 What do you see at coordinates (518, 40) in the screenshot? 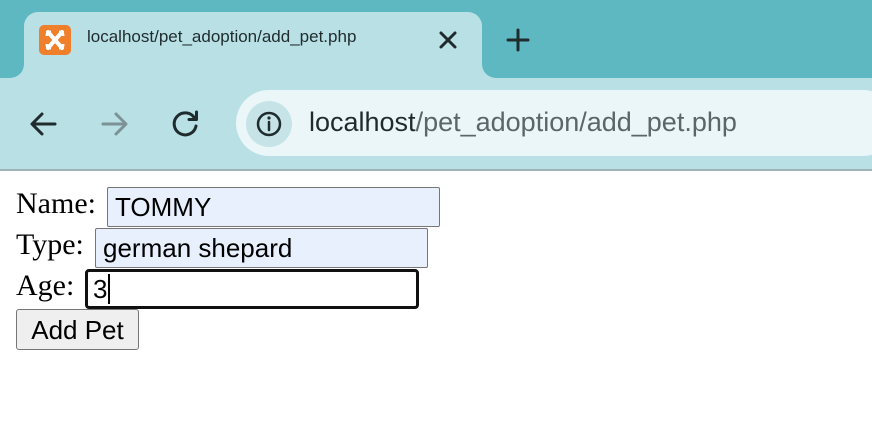
I see `new-tab-icon` at bounding box center [518, 40].